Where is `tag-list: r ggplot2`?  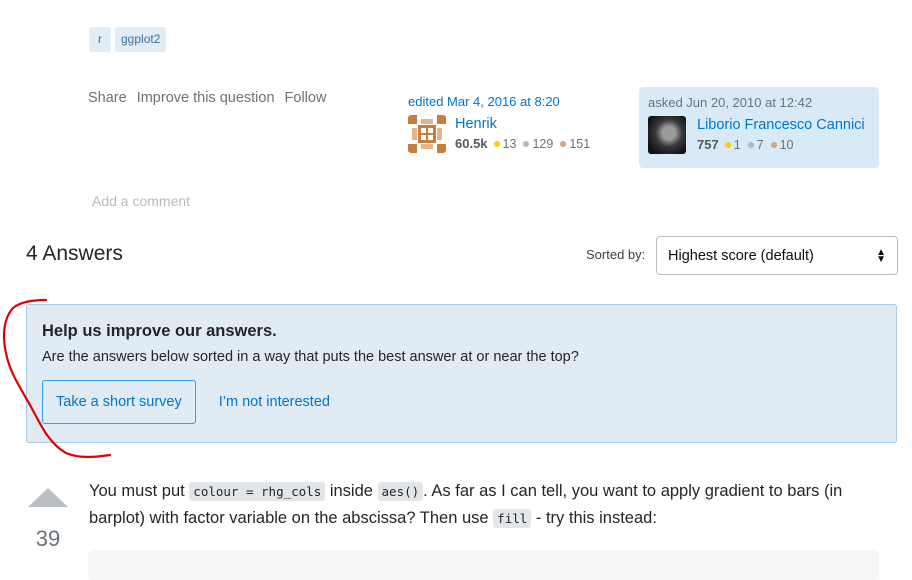 tag-list: r ggplot2 is located at coordinates (128, 39).